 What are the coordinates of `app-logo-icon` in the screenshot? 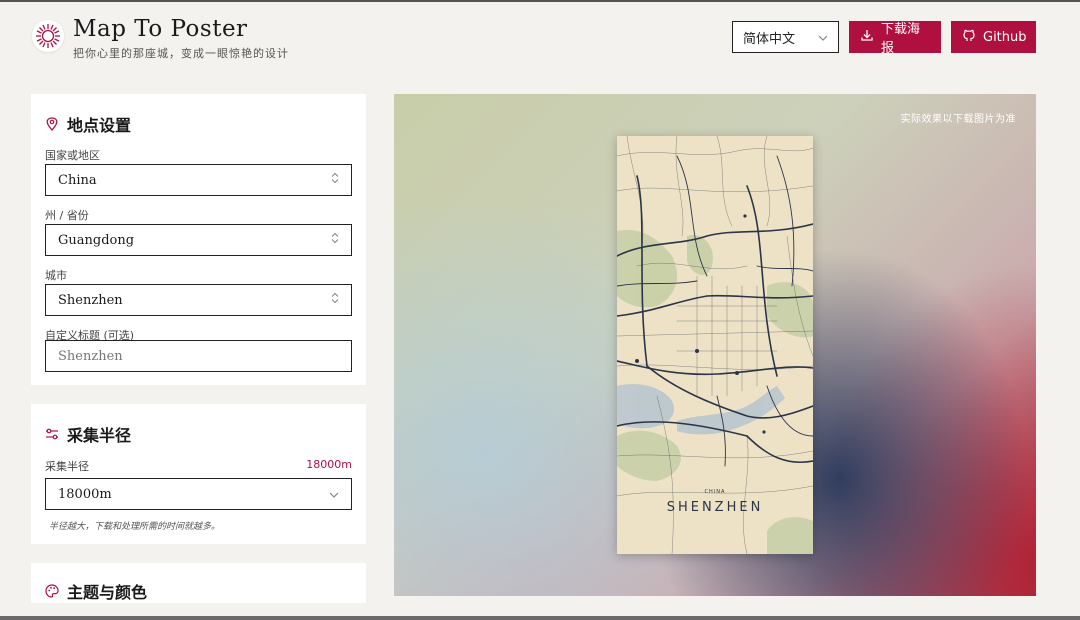 It's located at (48, 36).